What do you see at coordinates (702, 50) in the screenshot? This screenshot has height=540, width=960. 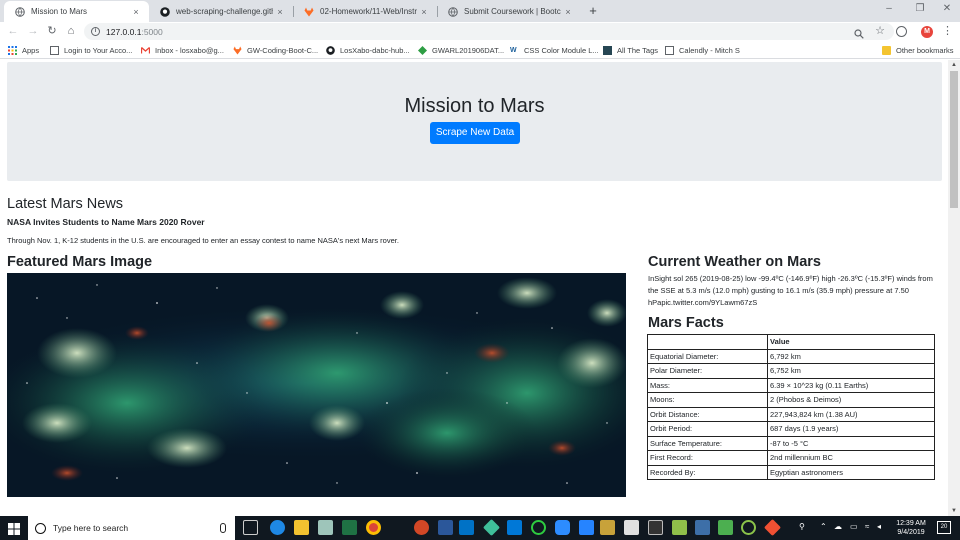 I see `bookmark-calendly: Calendly - Mitch S` at bounding box center [702, 50].